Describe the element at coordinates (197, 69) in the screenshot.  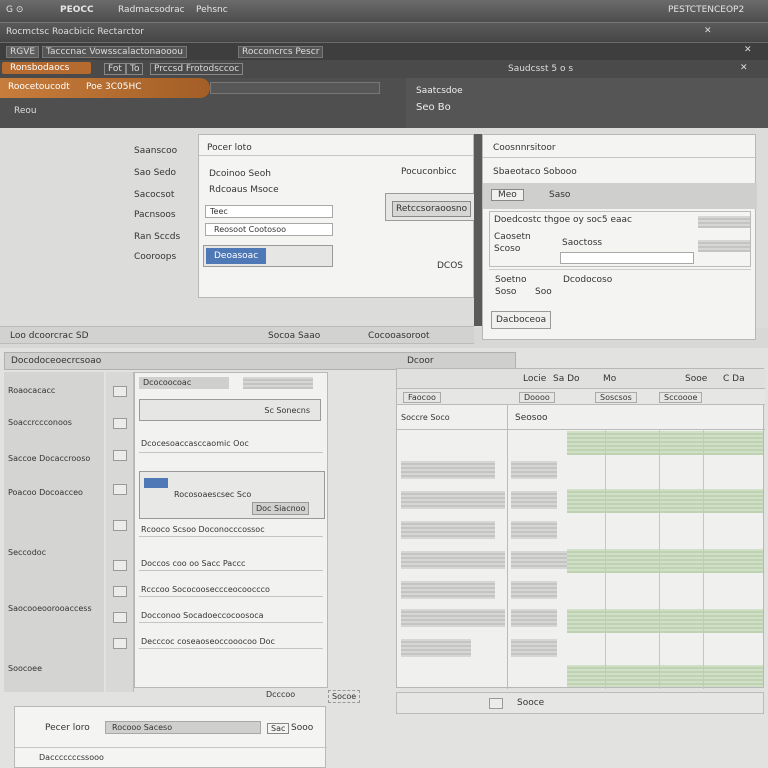
I see `tab-item-c: Prccsd Frotodsccoc` at that location.